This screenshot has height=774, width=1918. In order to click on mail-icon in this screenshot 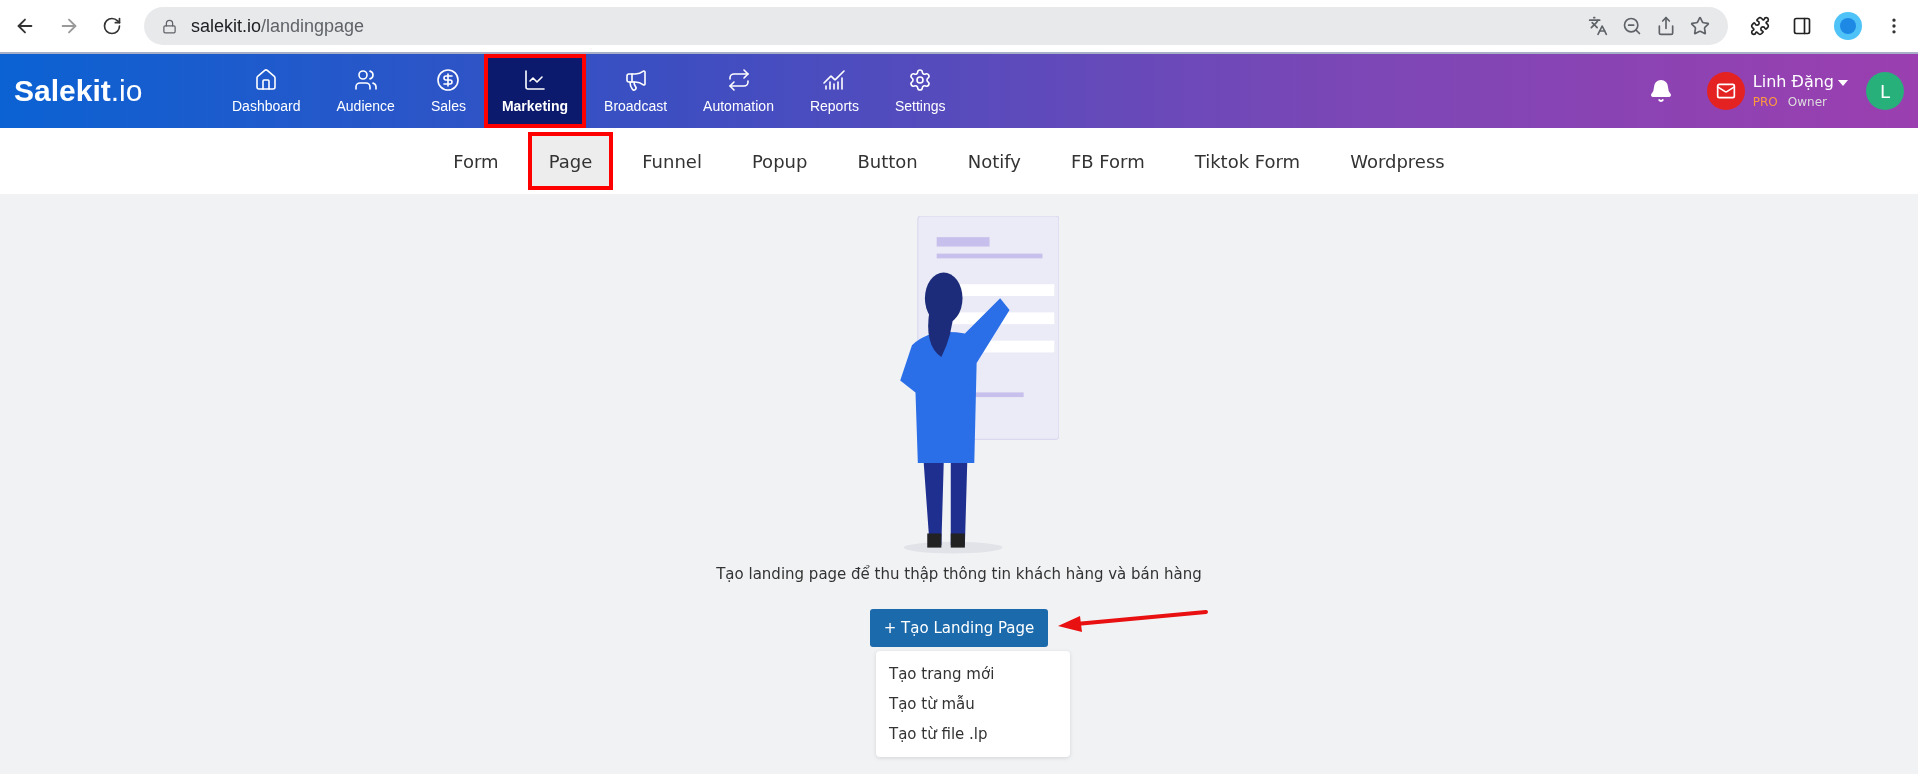, I will do `click(1725, 91)`.